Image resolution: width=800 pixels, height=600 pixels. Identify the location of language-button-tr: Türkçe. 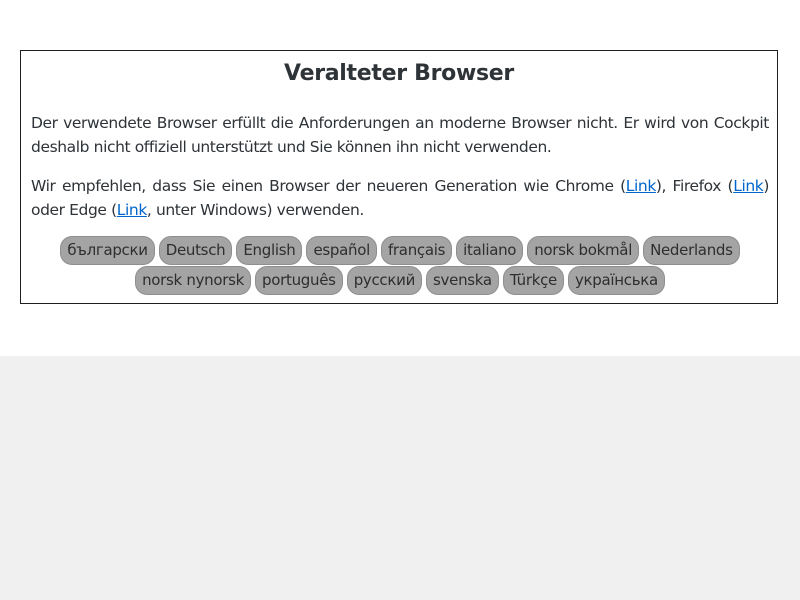
(533, 280).